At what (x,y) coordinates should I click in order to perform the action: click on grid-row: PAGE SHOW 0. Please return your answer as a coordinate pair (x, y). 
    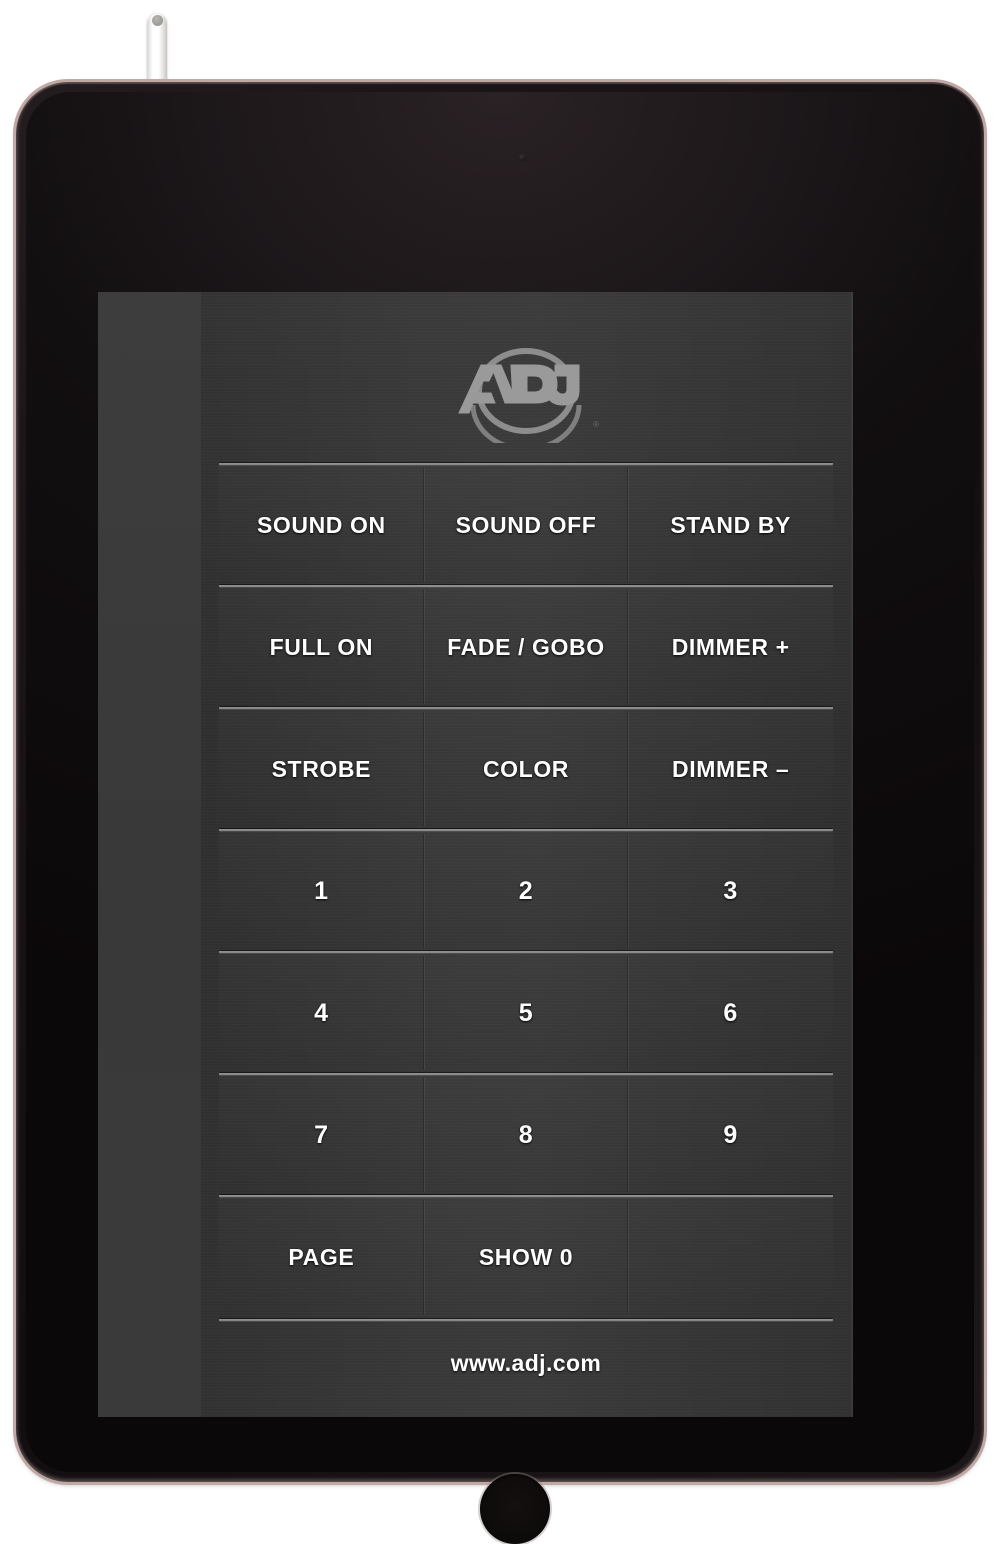
    Looking at the image, I should click on (526, 1256).